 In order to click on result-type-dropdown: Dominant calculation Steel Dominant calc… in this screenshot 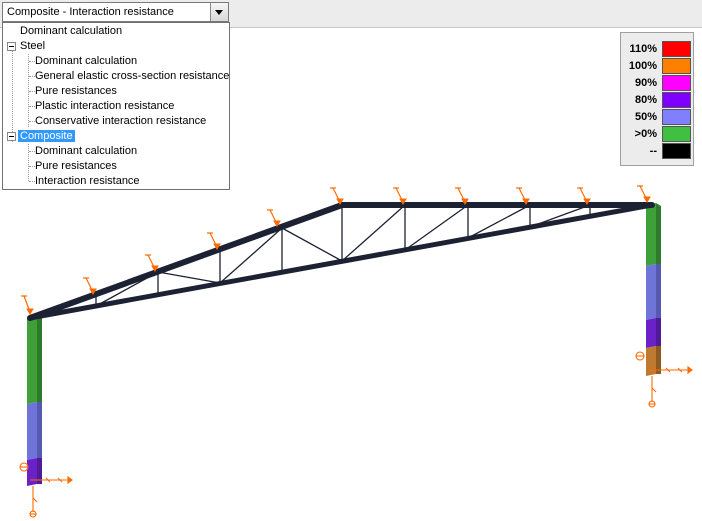, I will do `click(116, 106)`.